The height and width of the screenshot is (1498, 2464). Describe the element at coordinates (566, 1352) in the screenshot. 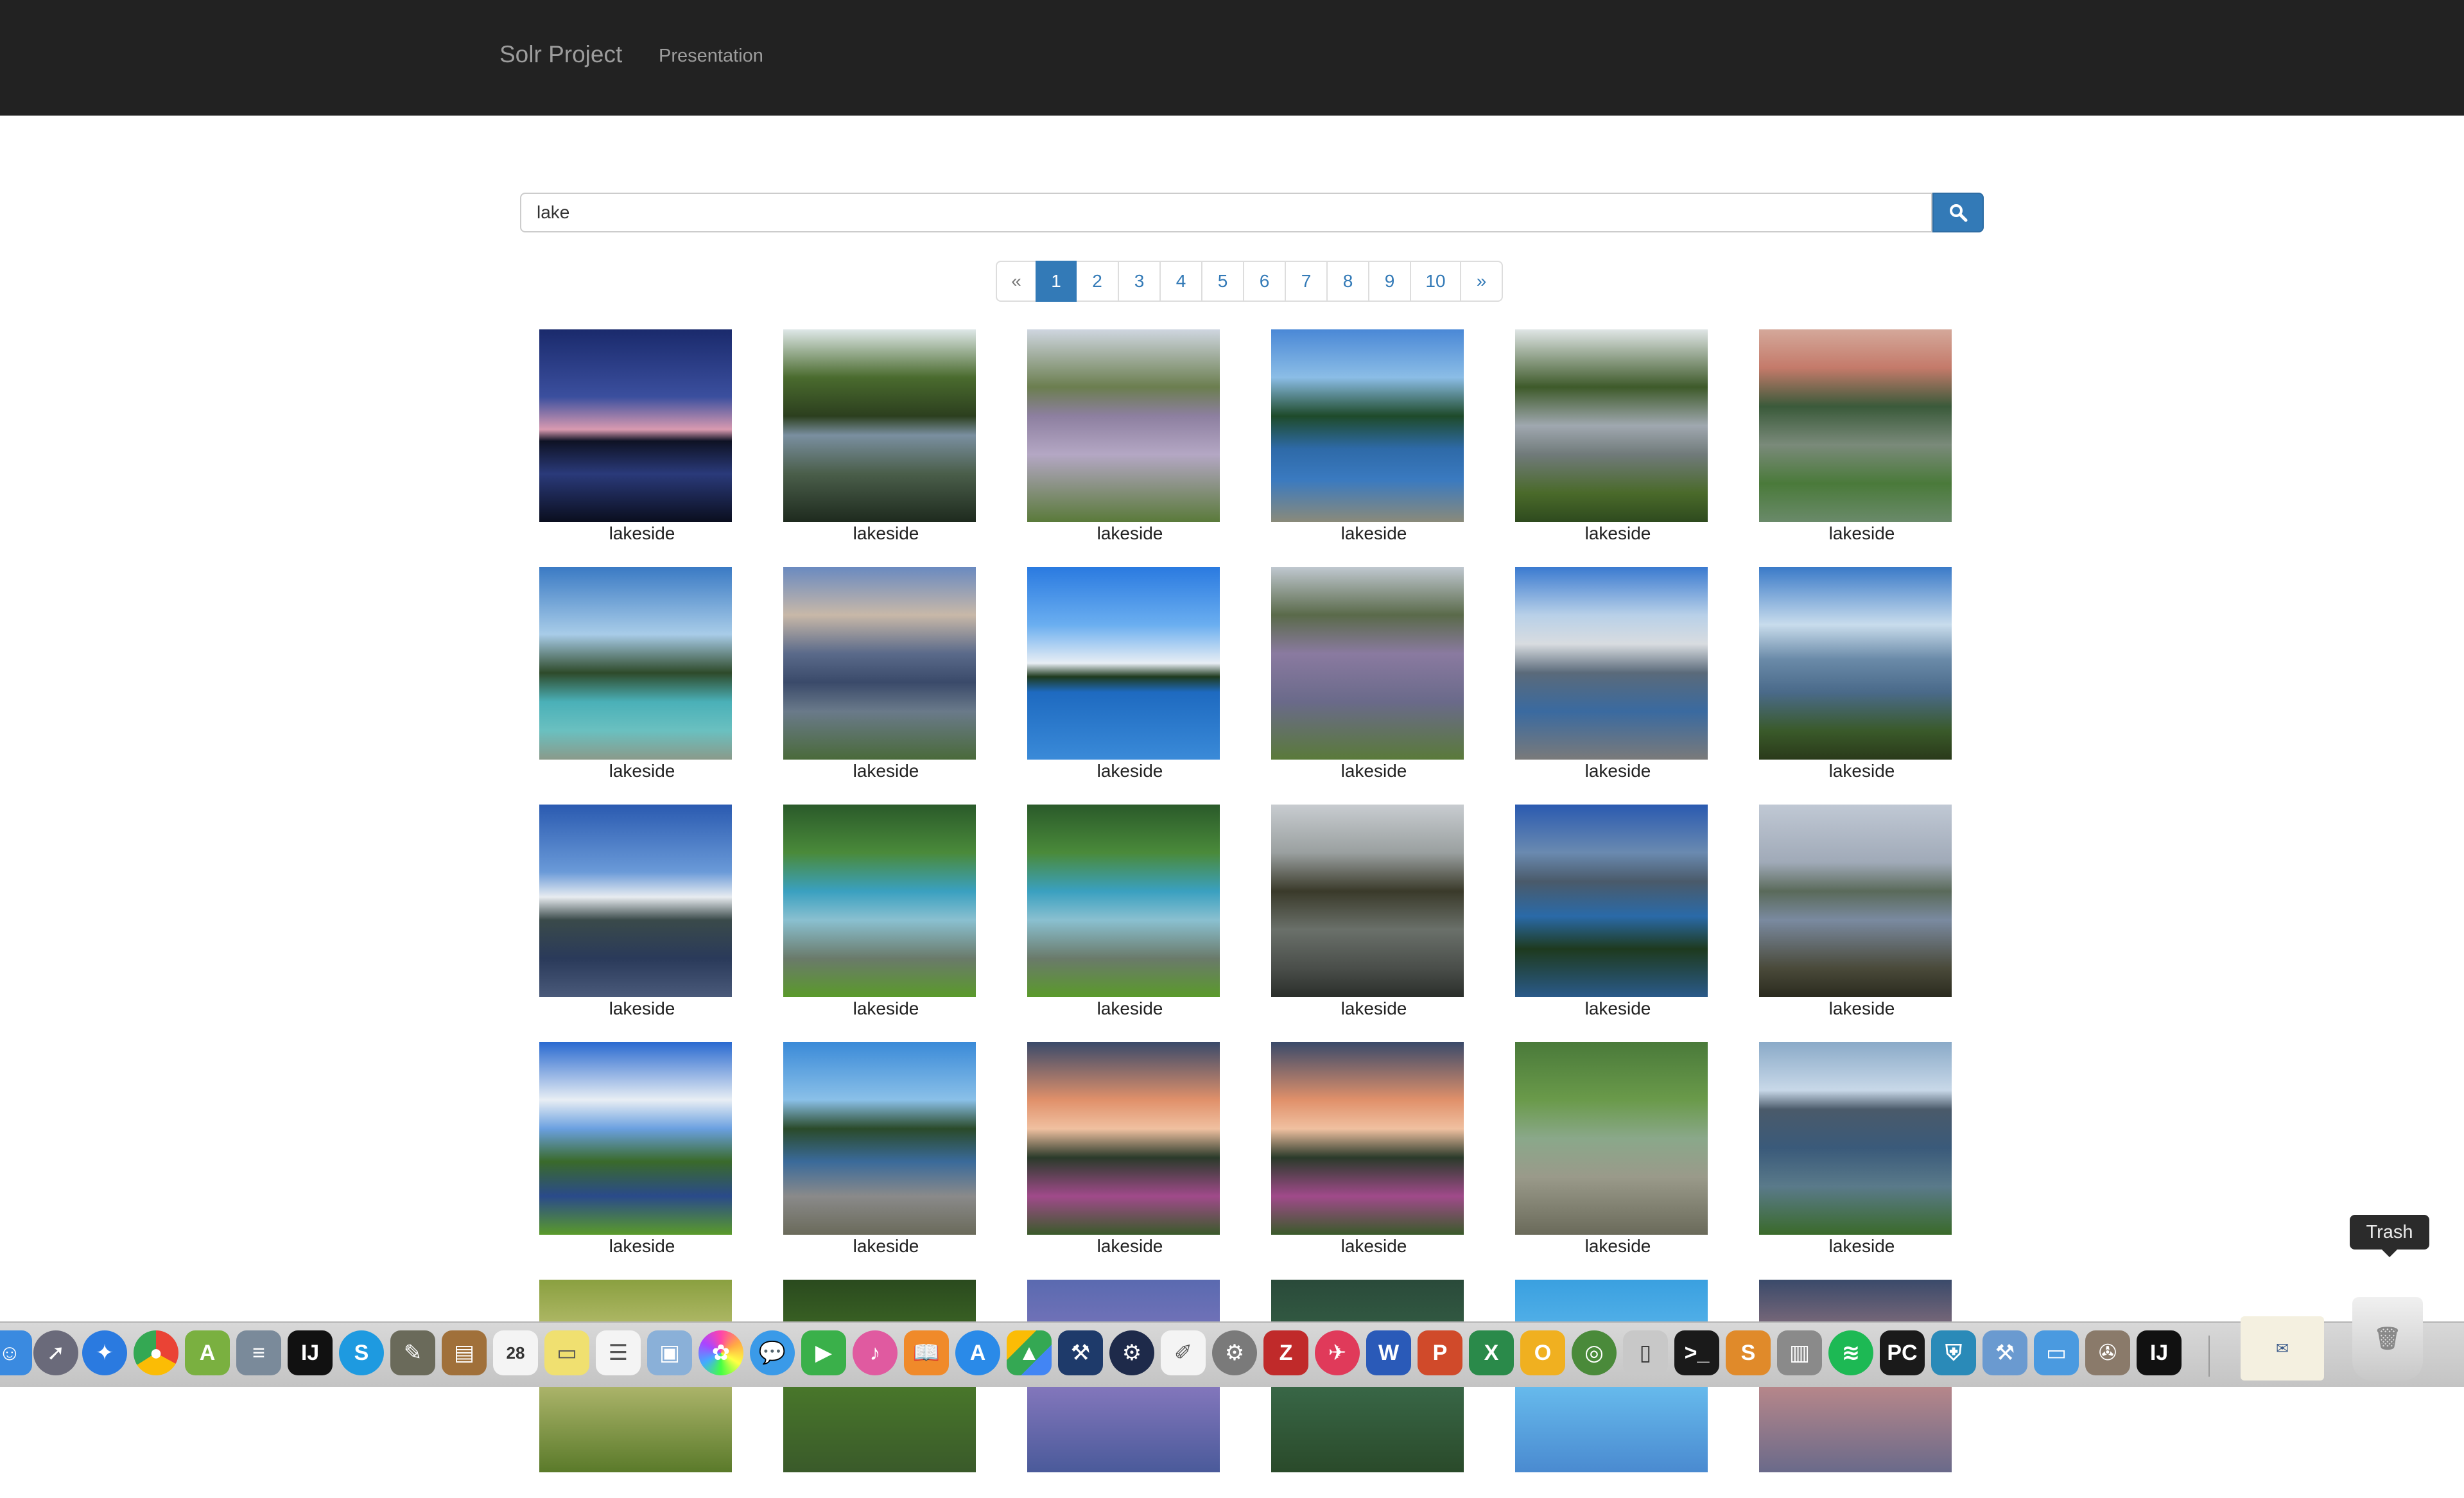

I see `notes-icon: ▭` at that location.